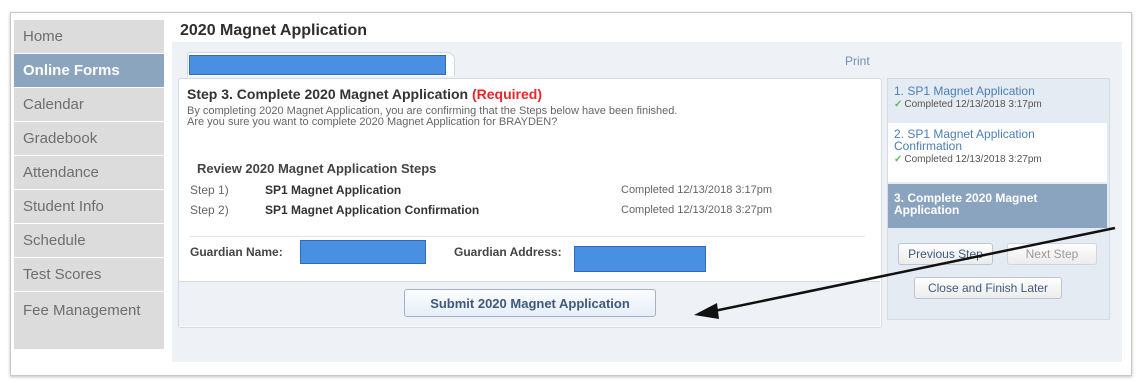 This screenshot has height=383, width=1138. What do you see at coordinates (697, 210) in the screenshot?
I see `step-2-status: Completed 12/13/2018 3:27pm` at bounding box center [697, 210].